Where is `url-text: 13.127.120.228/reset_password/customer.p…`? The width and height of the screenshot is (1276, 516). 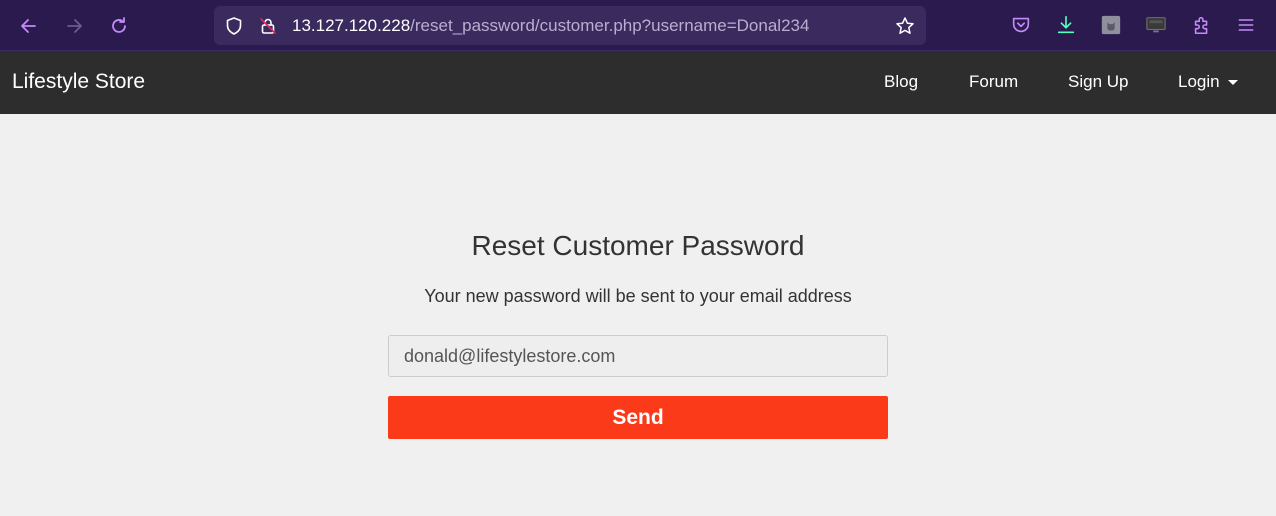
url-text: 13.127.120.228/reset_password/customer.p… is located at coordinates (550, 26).